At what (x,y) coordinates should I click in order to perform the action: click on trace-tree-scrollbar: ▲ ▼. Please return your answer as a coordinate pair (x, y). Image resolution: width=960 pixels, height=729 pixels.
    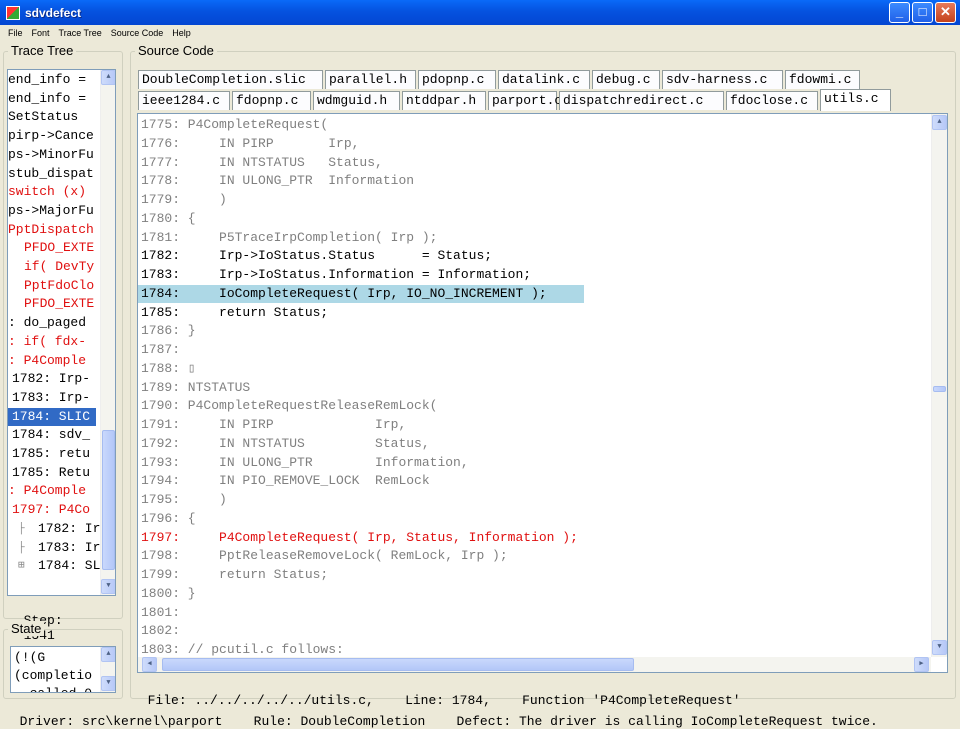
    Looking at the image, I should click on (107, 332).